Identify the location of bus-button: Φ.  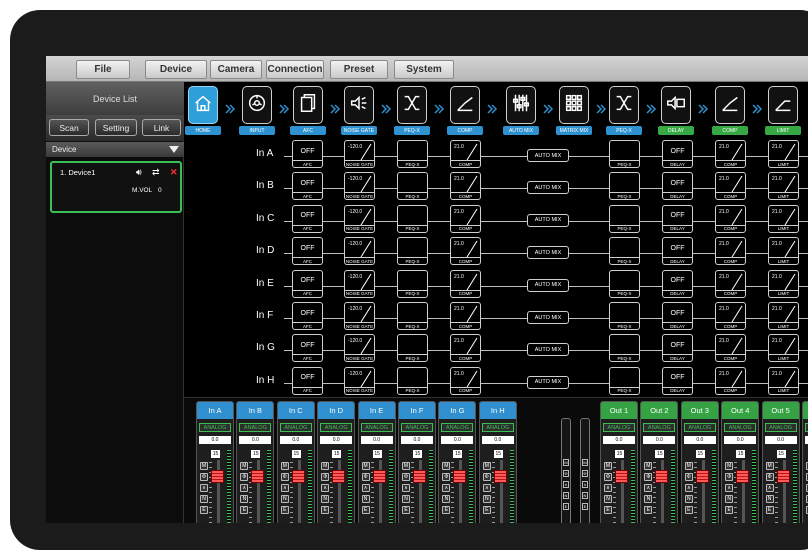
(585, 473).